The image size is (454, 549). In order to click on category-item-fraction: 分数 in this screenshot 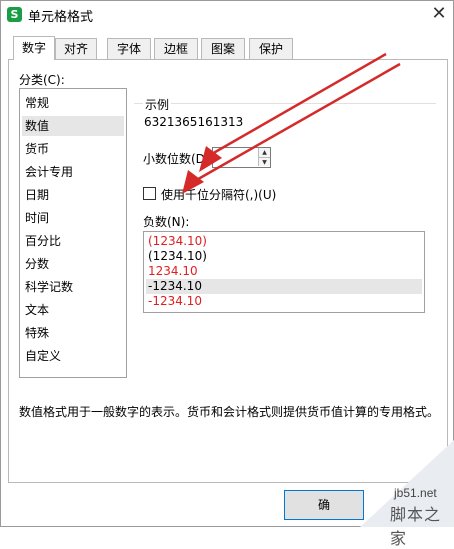, I will do `click(73, 264)`.